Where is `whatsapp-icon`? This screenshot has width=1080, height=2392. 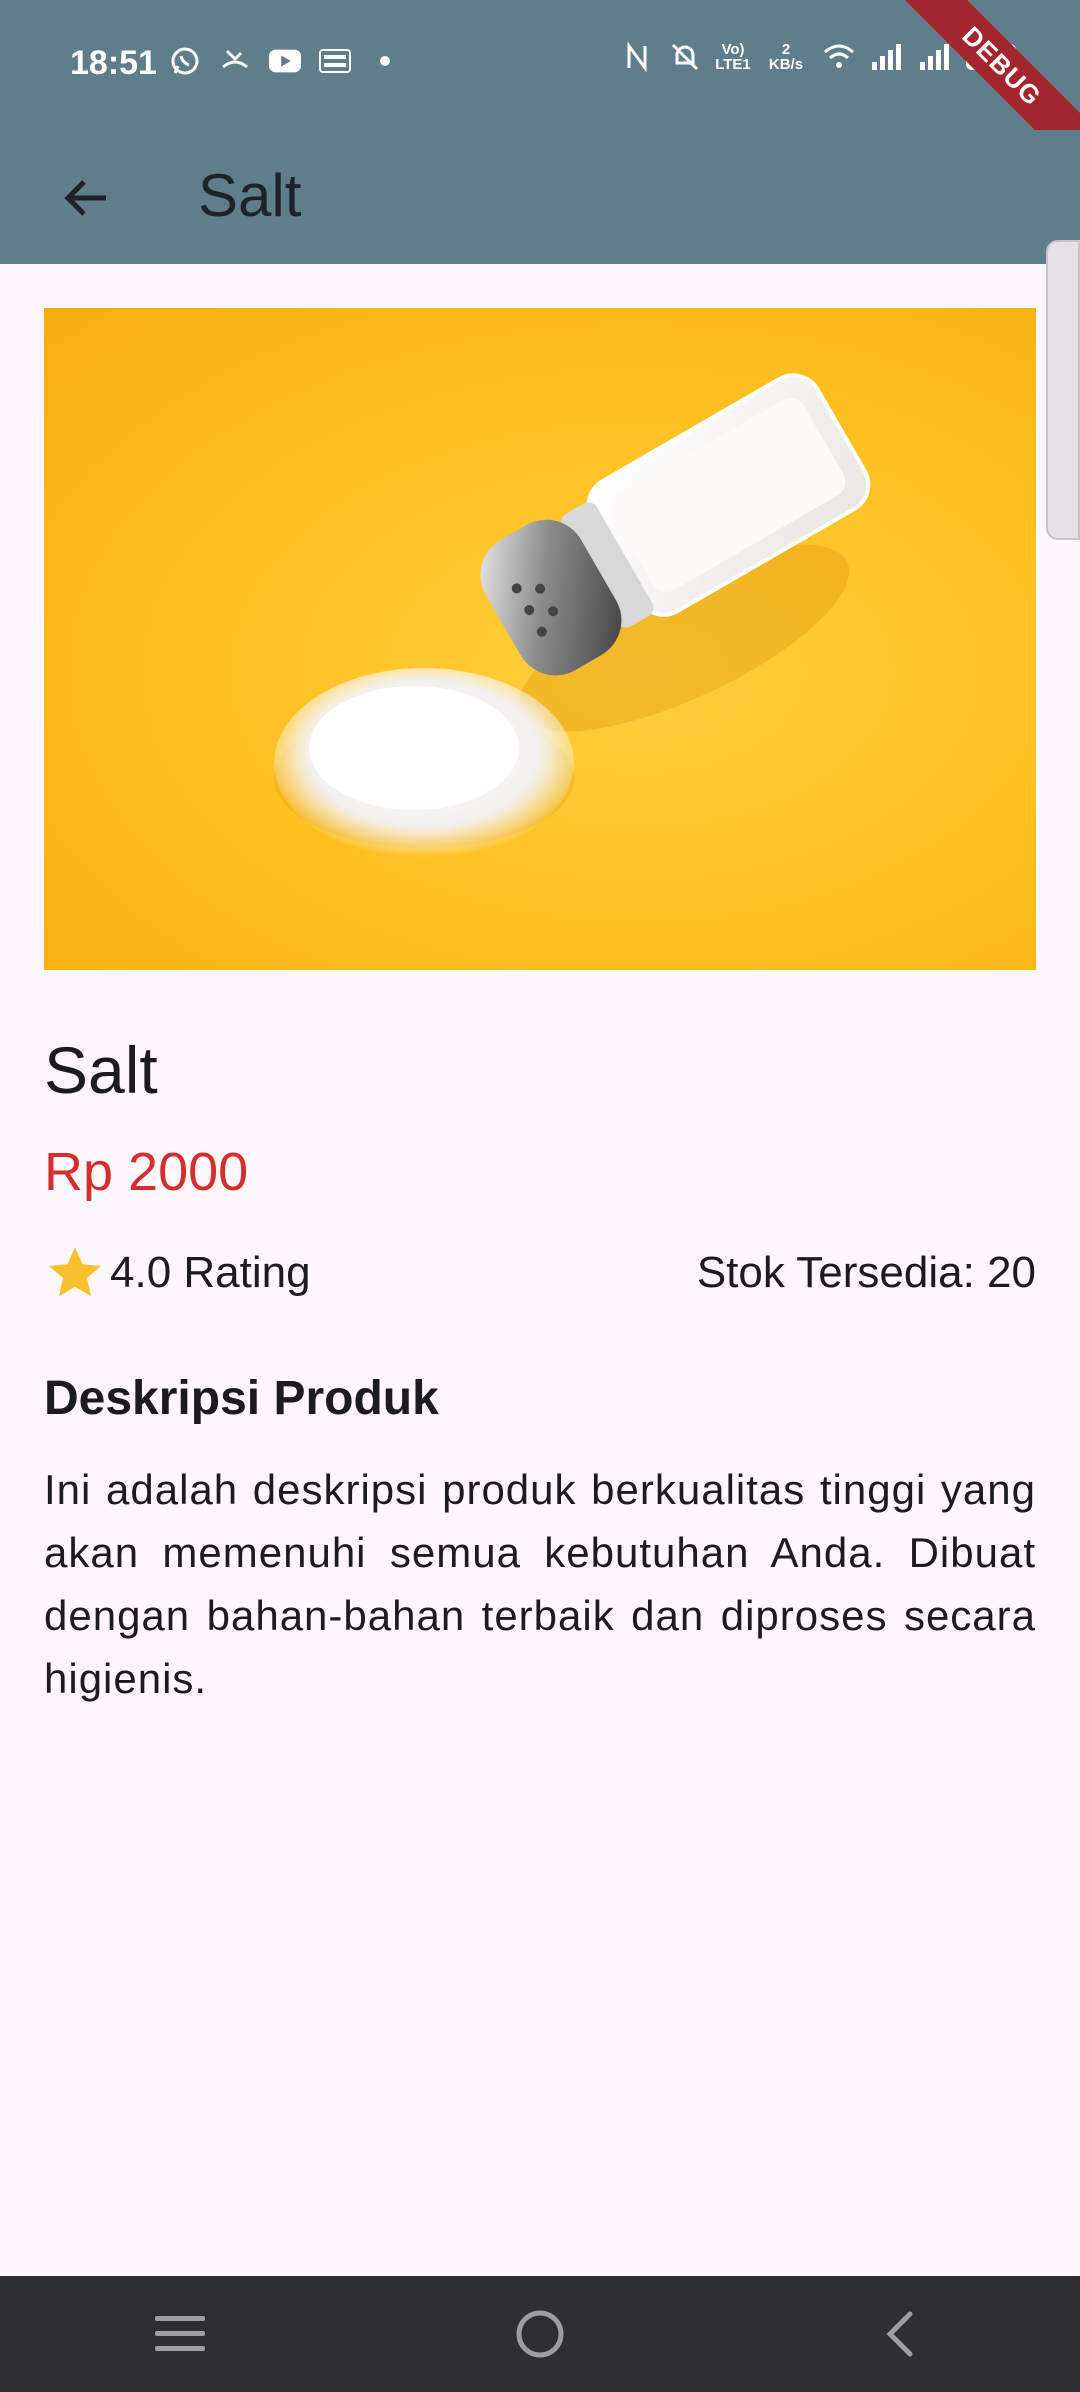
whatsapp-icon is located at coordinates (185, 61).